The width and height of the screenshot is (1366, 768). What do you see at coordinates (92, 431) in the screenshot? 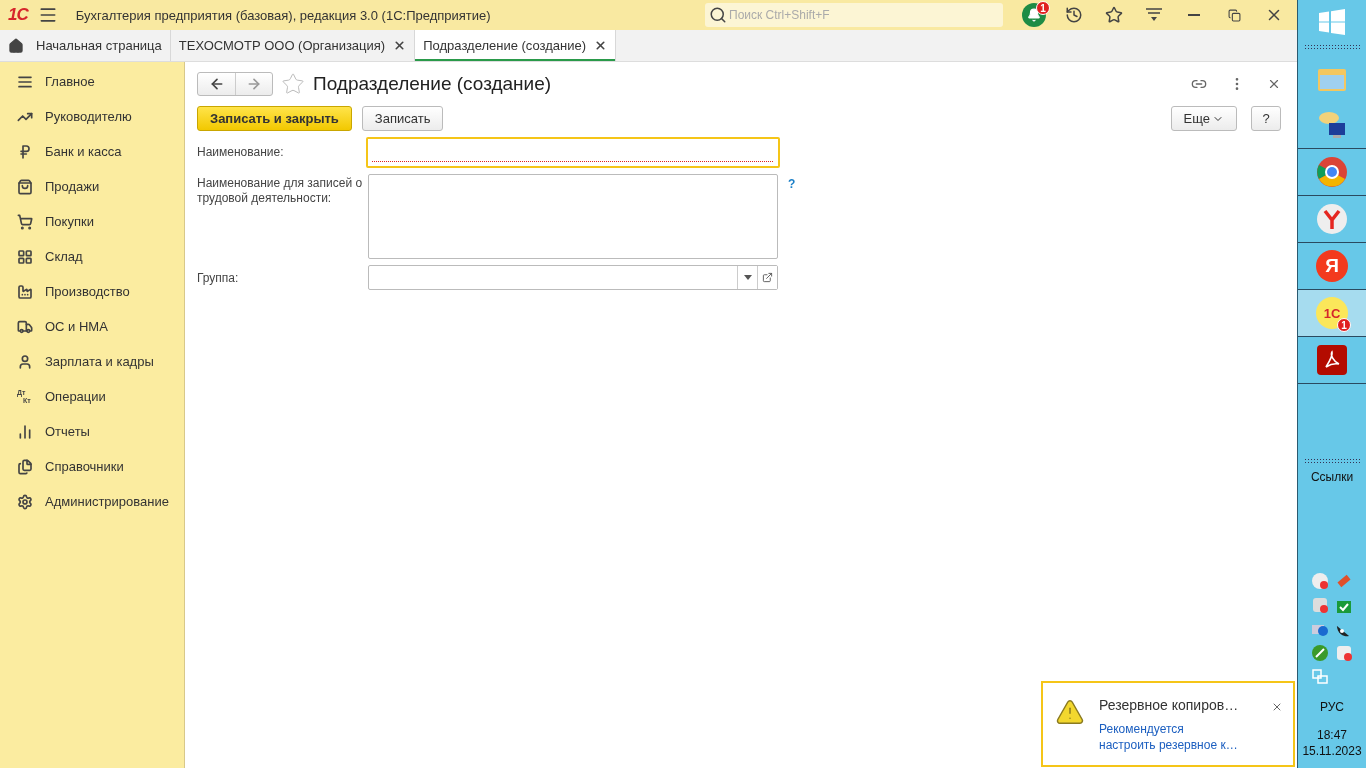
I see `sidebar-item: Отчеты` at bounding box center [92, 431].